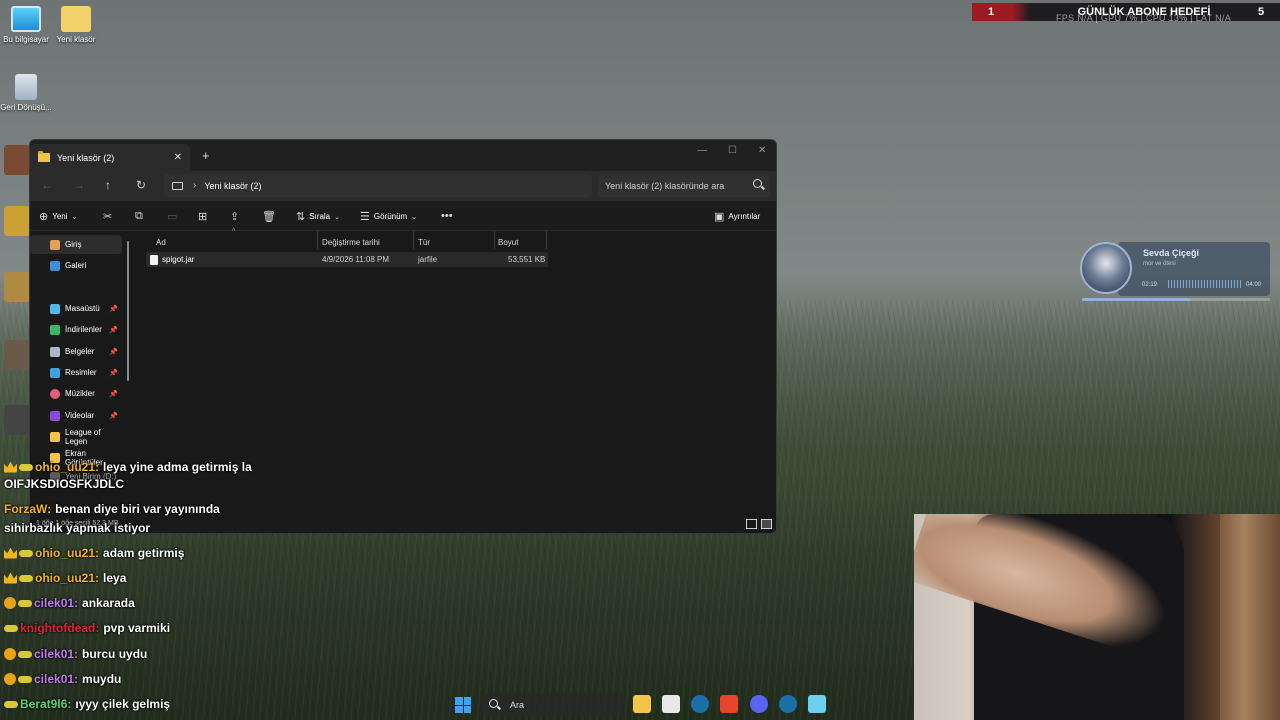  What do you see at coordinates (206, 155) in the screenshot?
I see `new-tab-button: +` at bounding box center [206, 155].